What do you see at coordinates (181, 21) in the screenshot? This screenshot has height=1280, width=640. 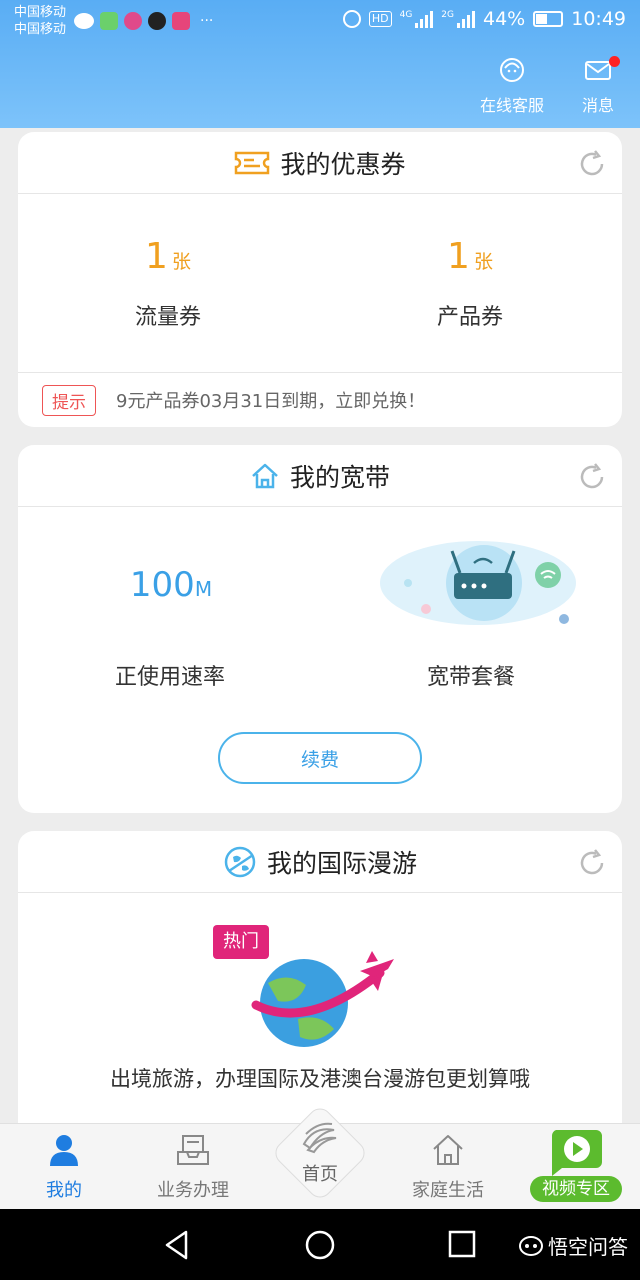 I see `video-app-icon` at bounding box center [181, 21].